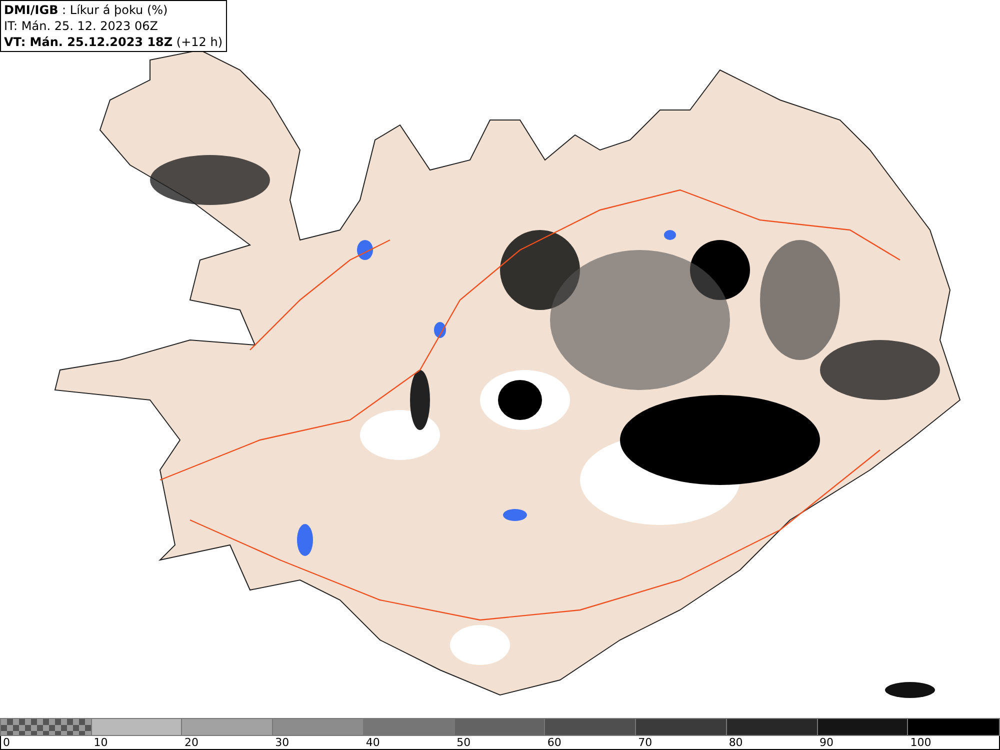 The width and height of the screenshot is (1000, 750). Describe the element at coordinates (191, 743) in the screenshot. I see `legend-label: 20` at that location.